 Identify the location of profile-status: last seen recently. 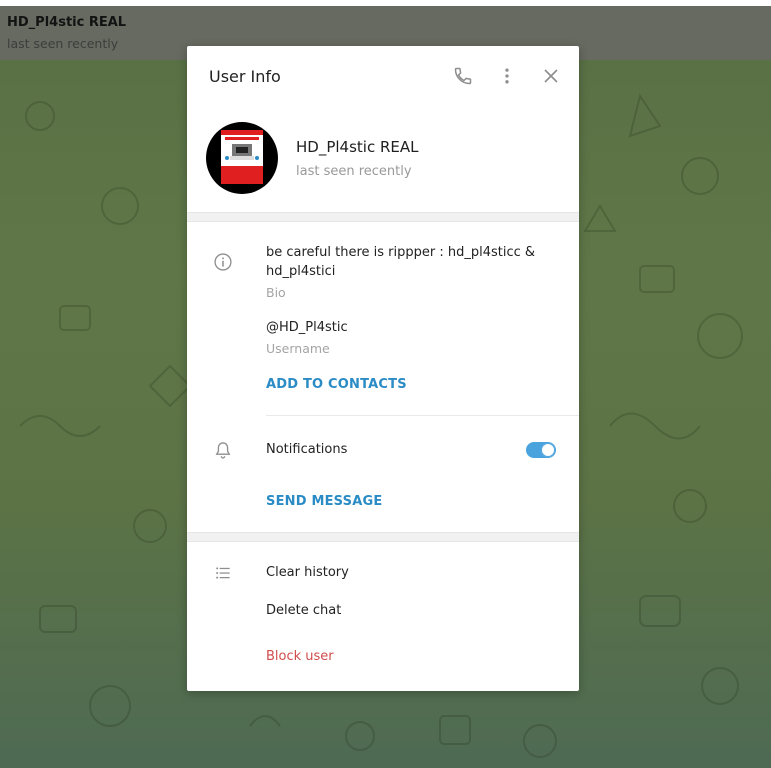
(354, 171).